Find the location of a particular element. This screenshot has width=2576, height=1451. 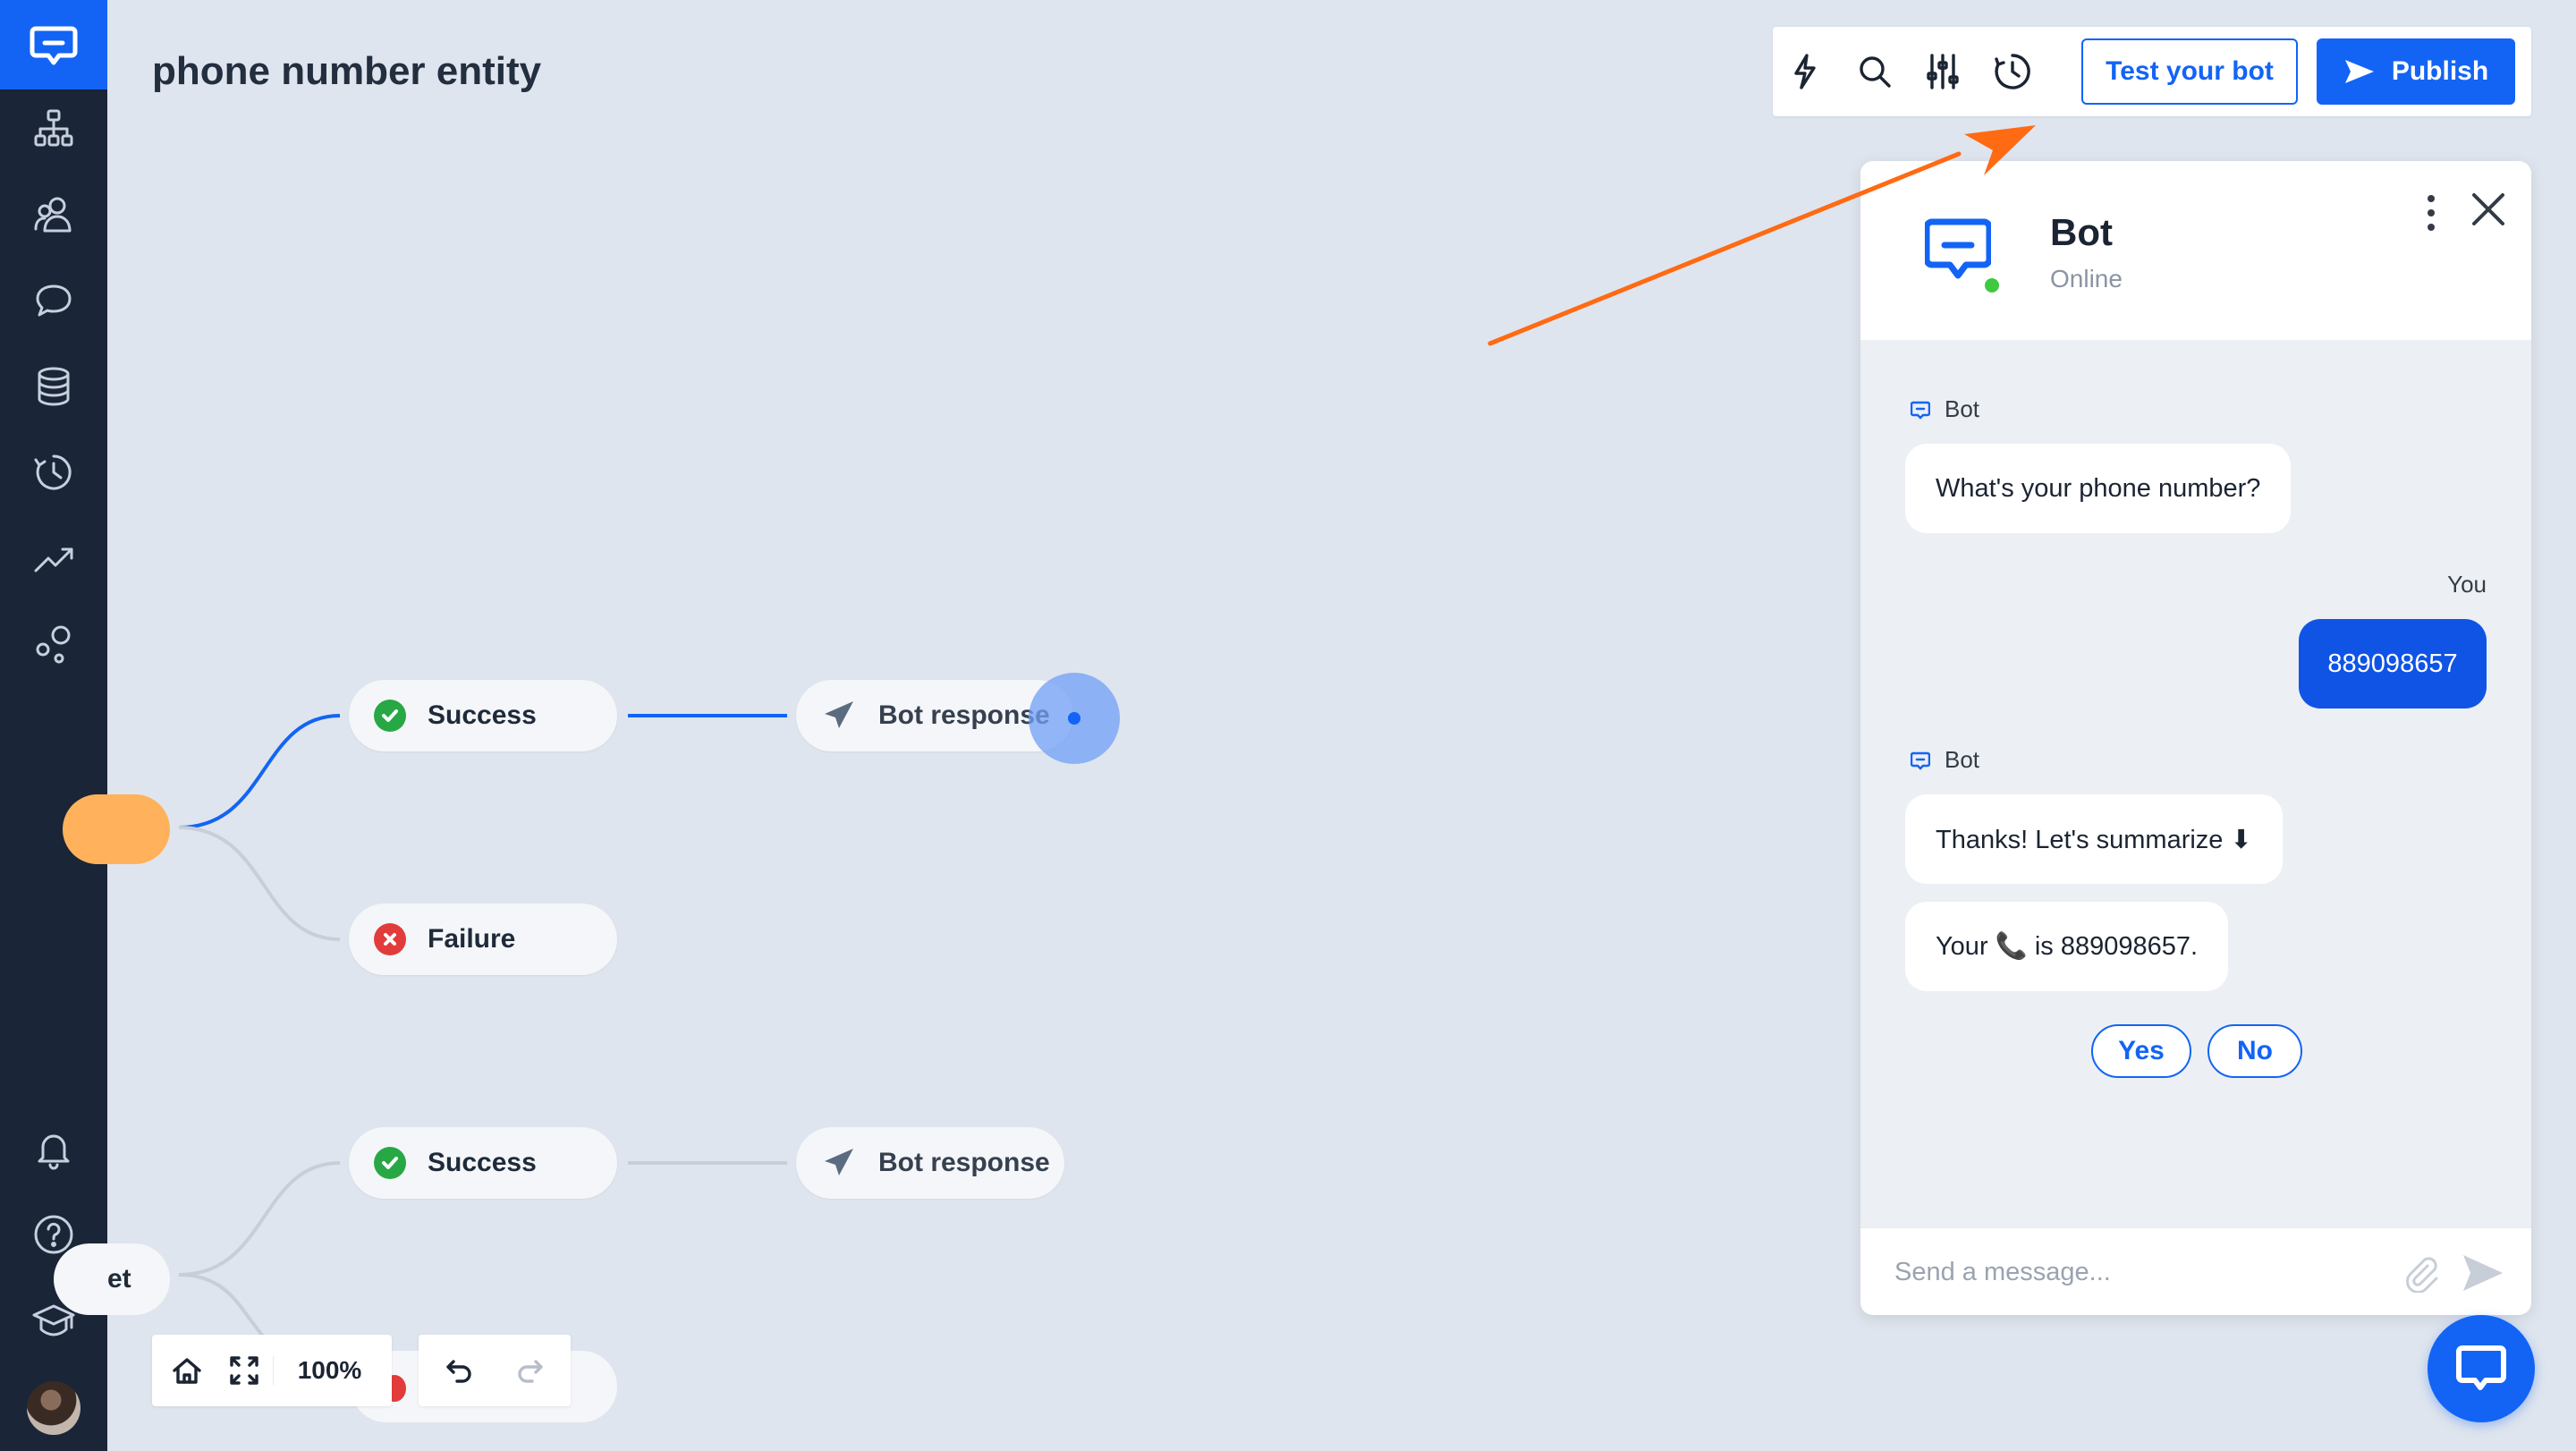

quick-reply-no: No is located at coordinates (2254, 1051).